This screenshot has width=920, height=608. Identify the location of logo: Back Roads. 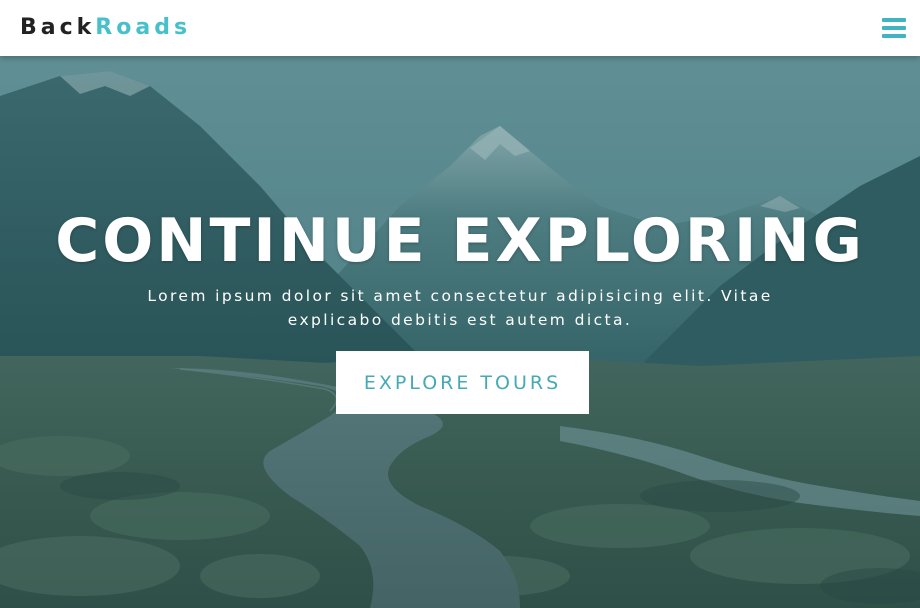
(105, 28).